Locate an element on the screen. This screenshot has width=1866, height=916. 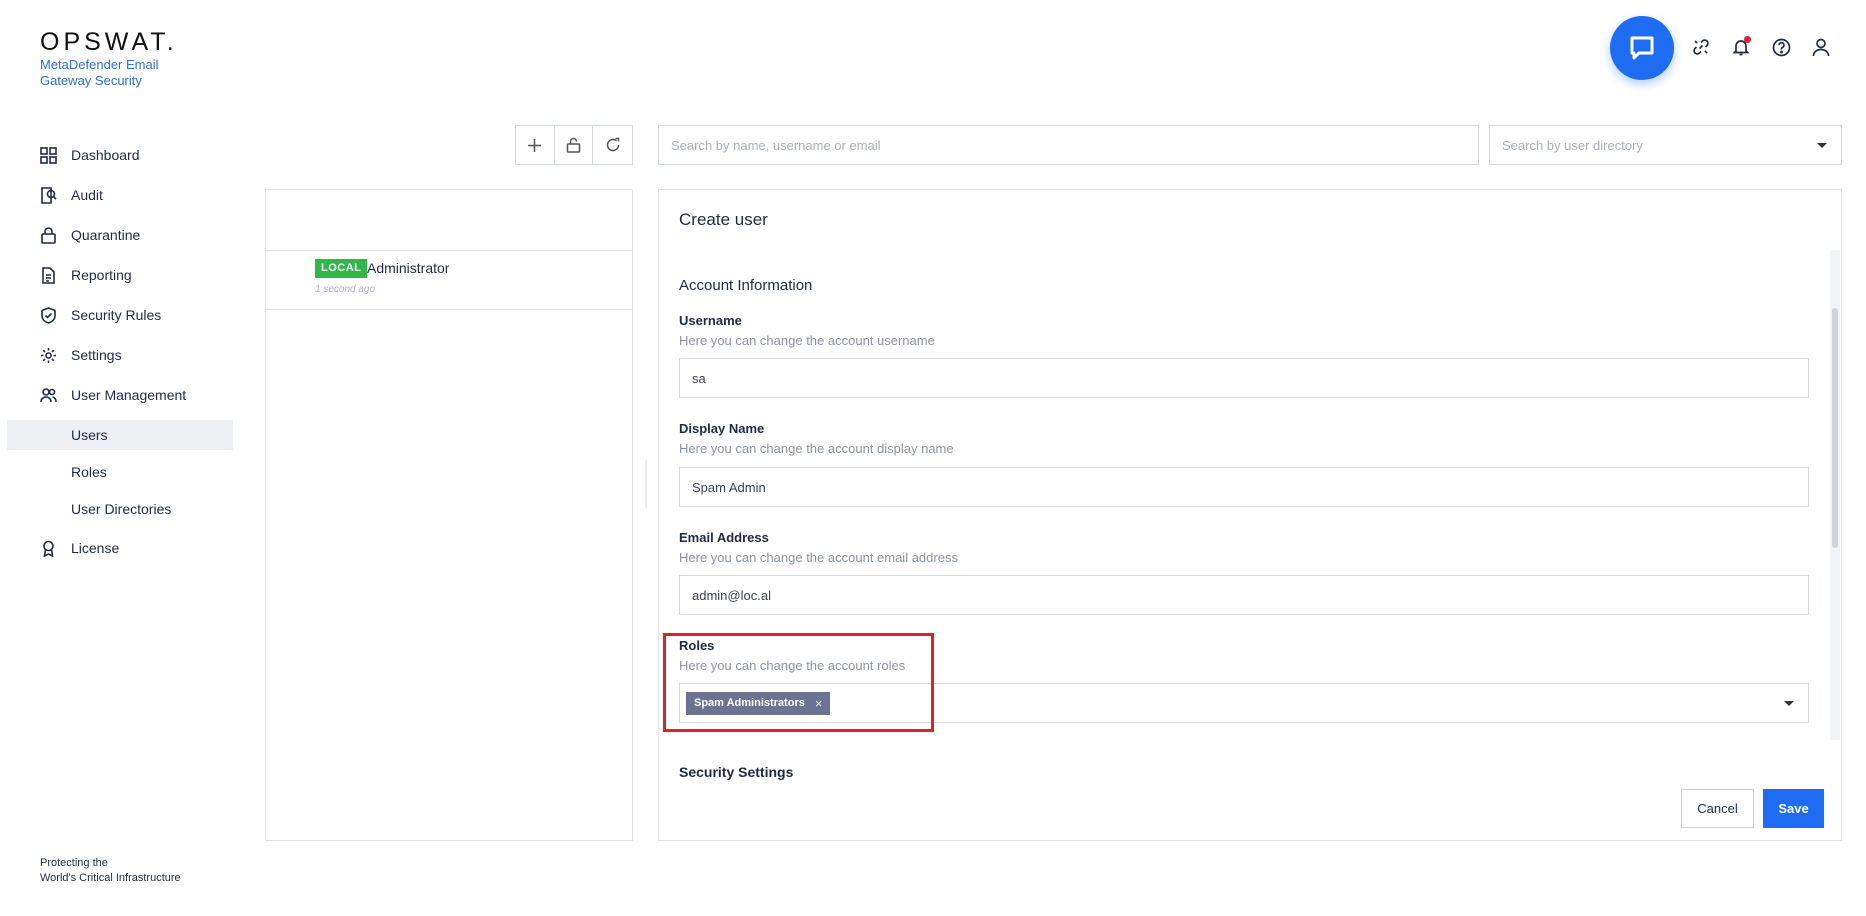
sidebar-item-quarantine: Quarantine is located at coordinates (120, 235).